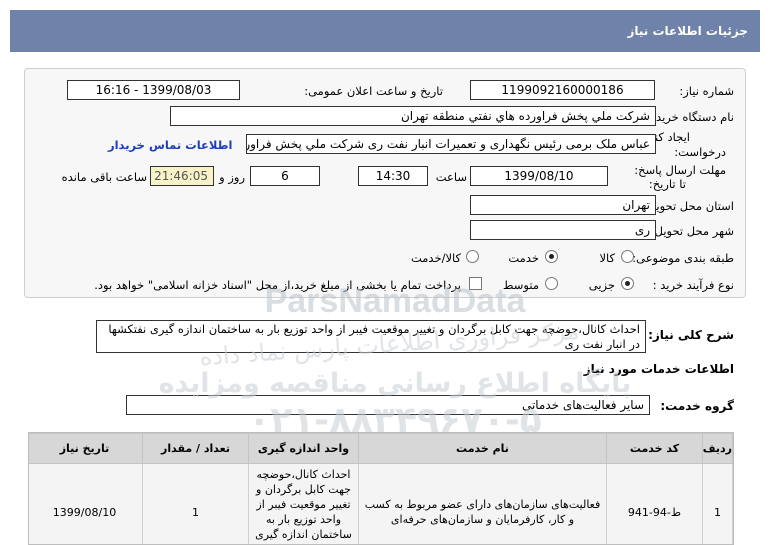 The image size is (770, 545). What do you see at coordinates (475, 283) in the screenshot?
I see `treasury-payment-checkbox` at bounding box center [475, 283].